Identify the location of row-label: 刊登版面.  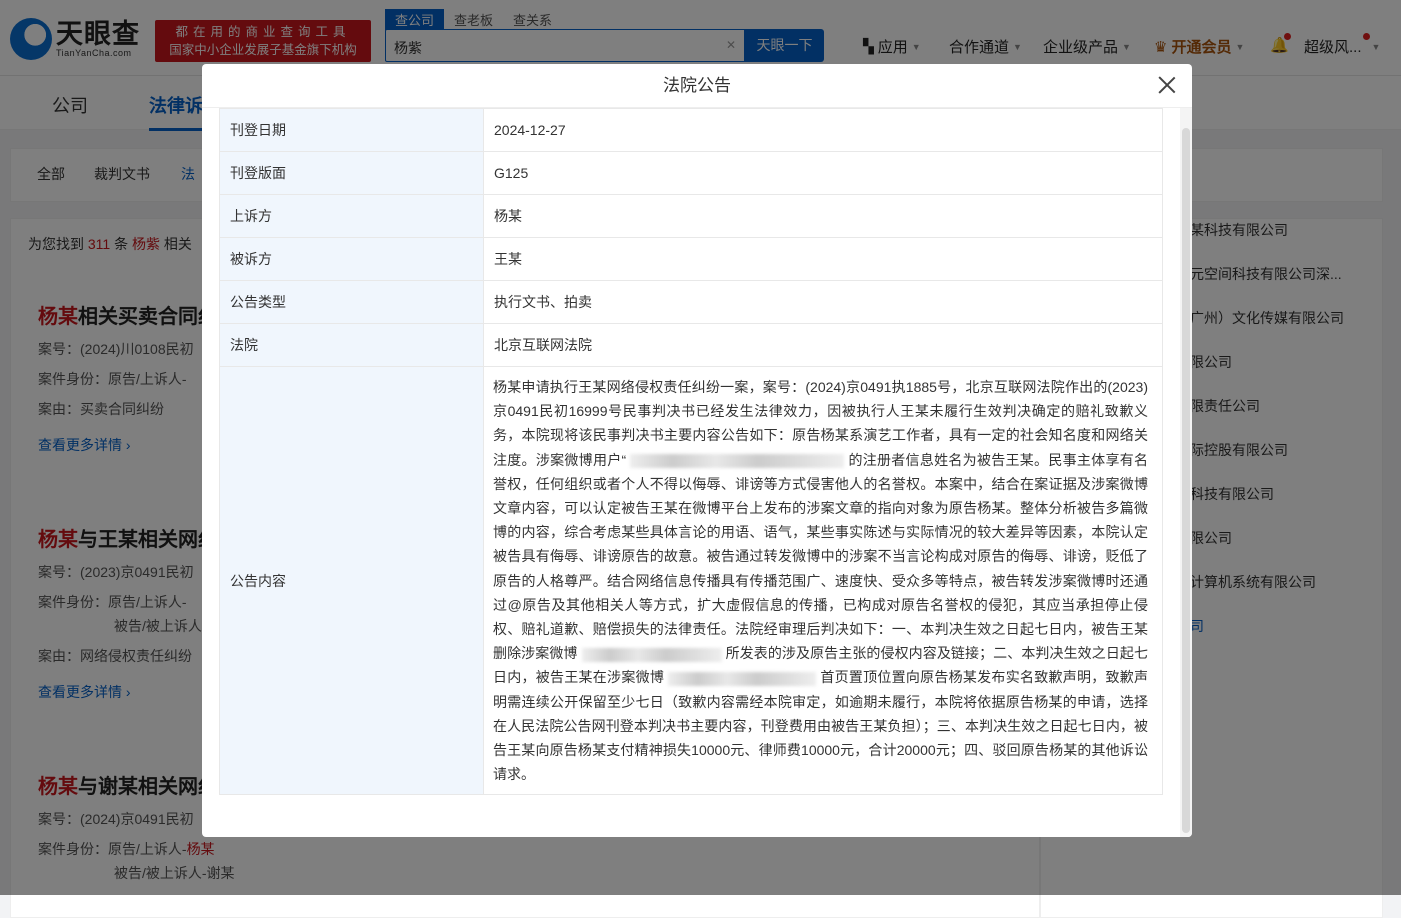
(351, 173).